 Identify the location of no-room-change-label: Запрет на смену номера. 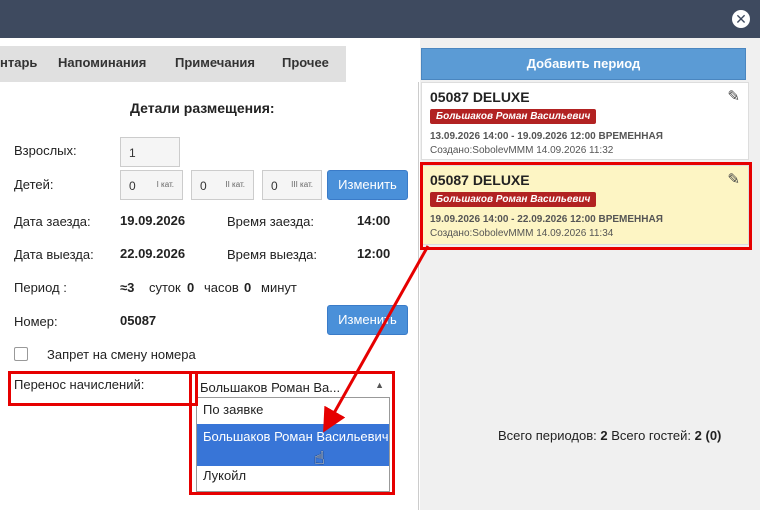
(121, 354).